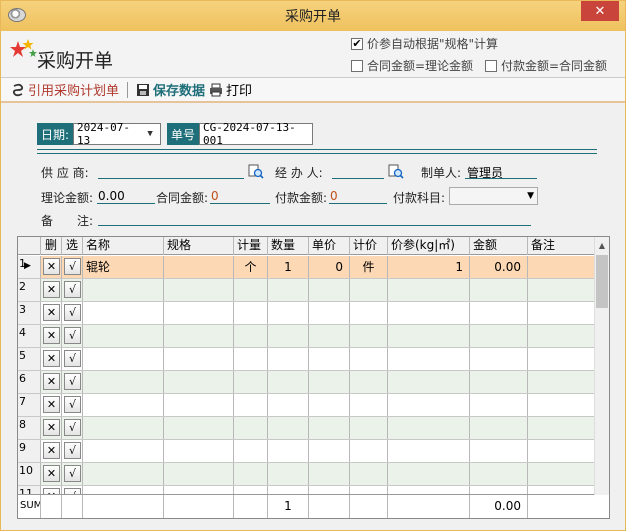 The height and width of the screenshot is (531, 626). I want to click on header-unit: 计量, so click(251, 246).